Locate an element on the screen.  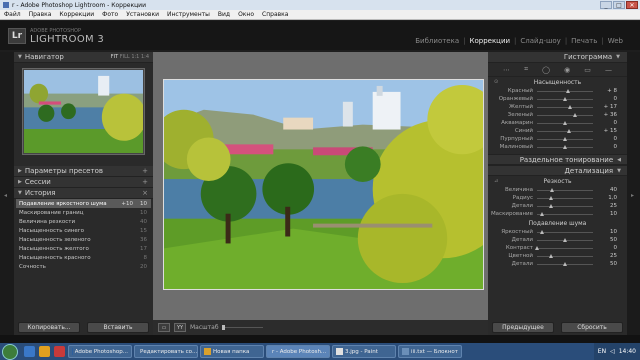
slider-row: Малиновый 0 is located at coordinates (557, 147).